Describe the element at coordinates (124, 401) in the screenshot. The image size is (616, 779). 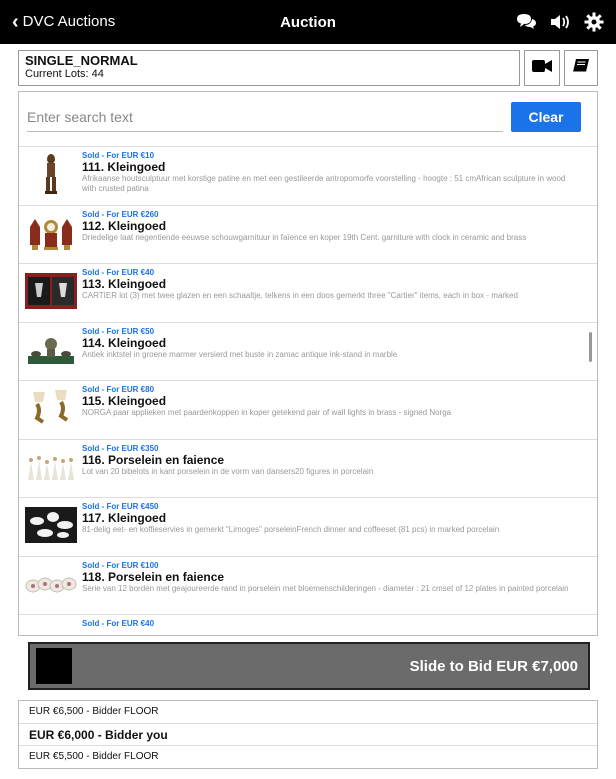
I see `lot-title: 115. Kleingoed` at that location.